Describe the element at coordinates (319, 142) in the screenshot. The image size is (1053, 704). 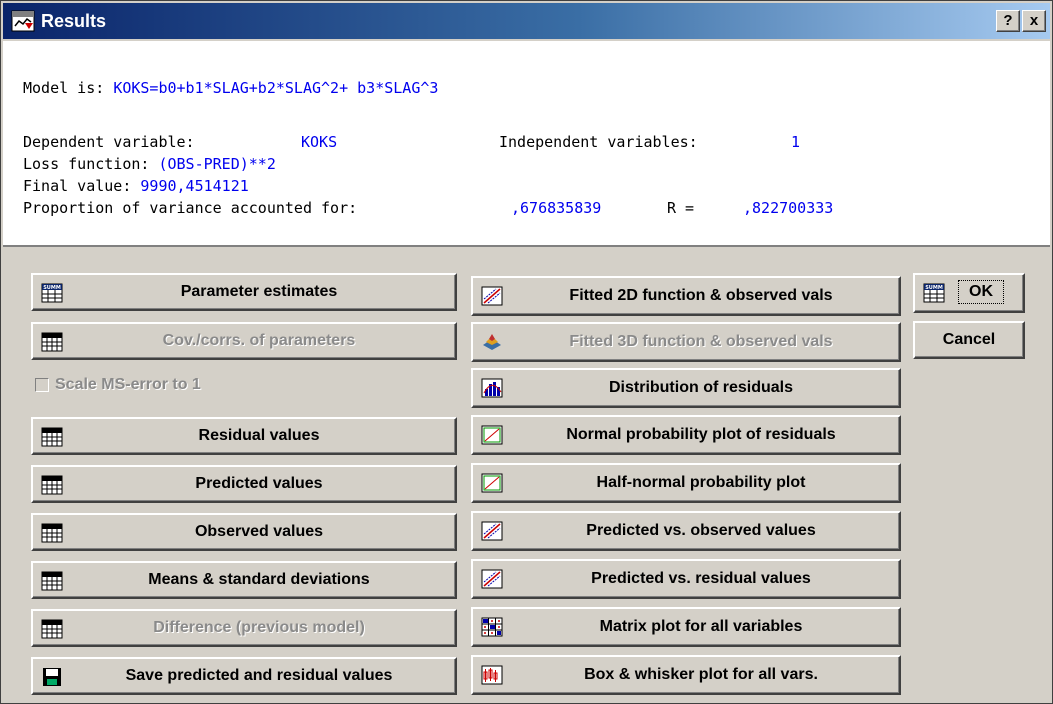
I see `dependent-value: KOKS` at that location.